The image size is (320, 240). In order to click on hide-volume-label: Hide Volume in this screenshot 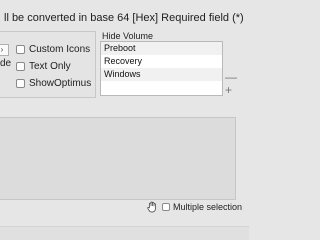, I will do `click(128, 36)`.